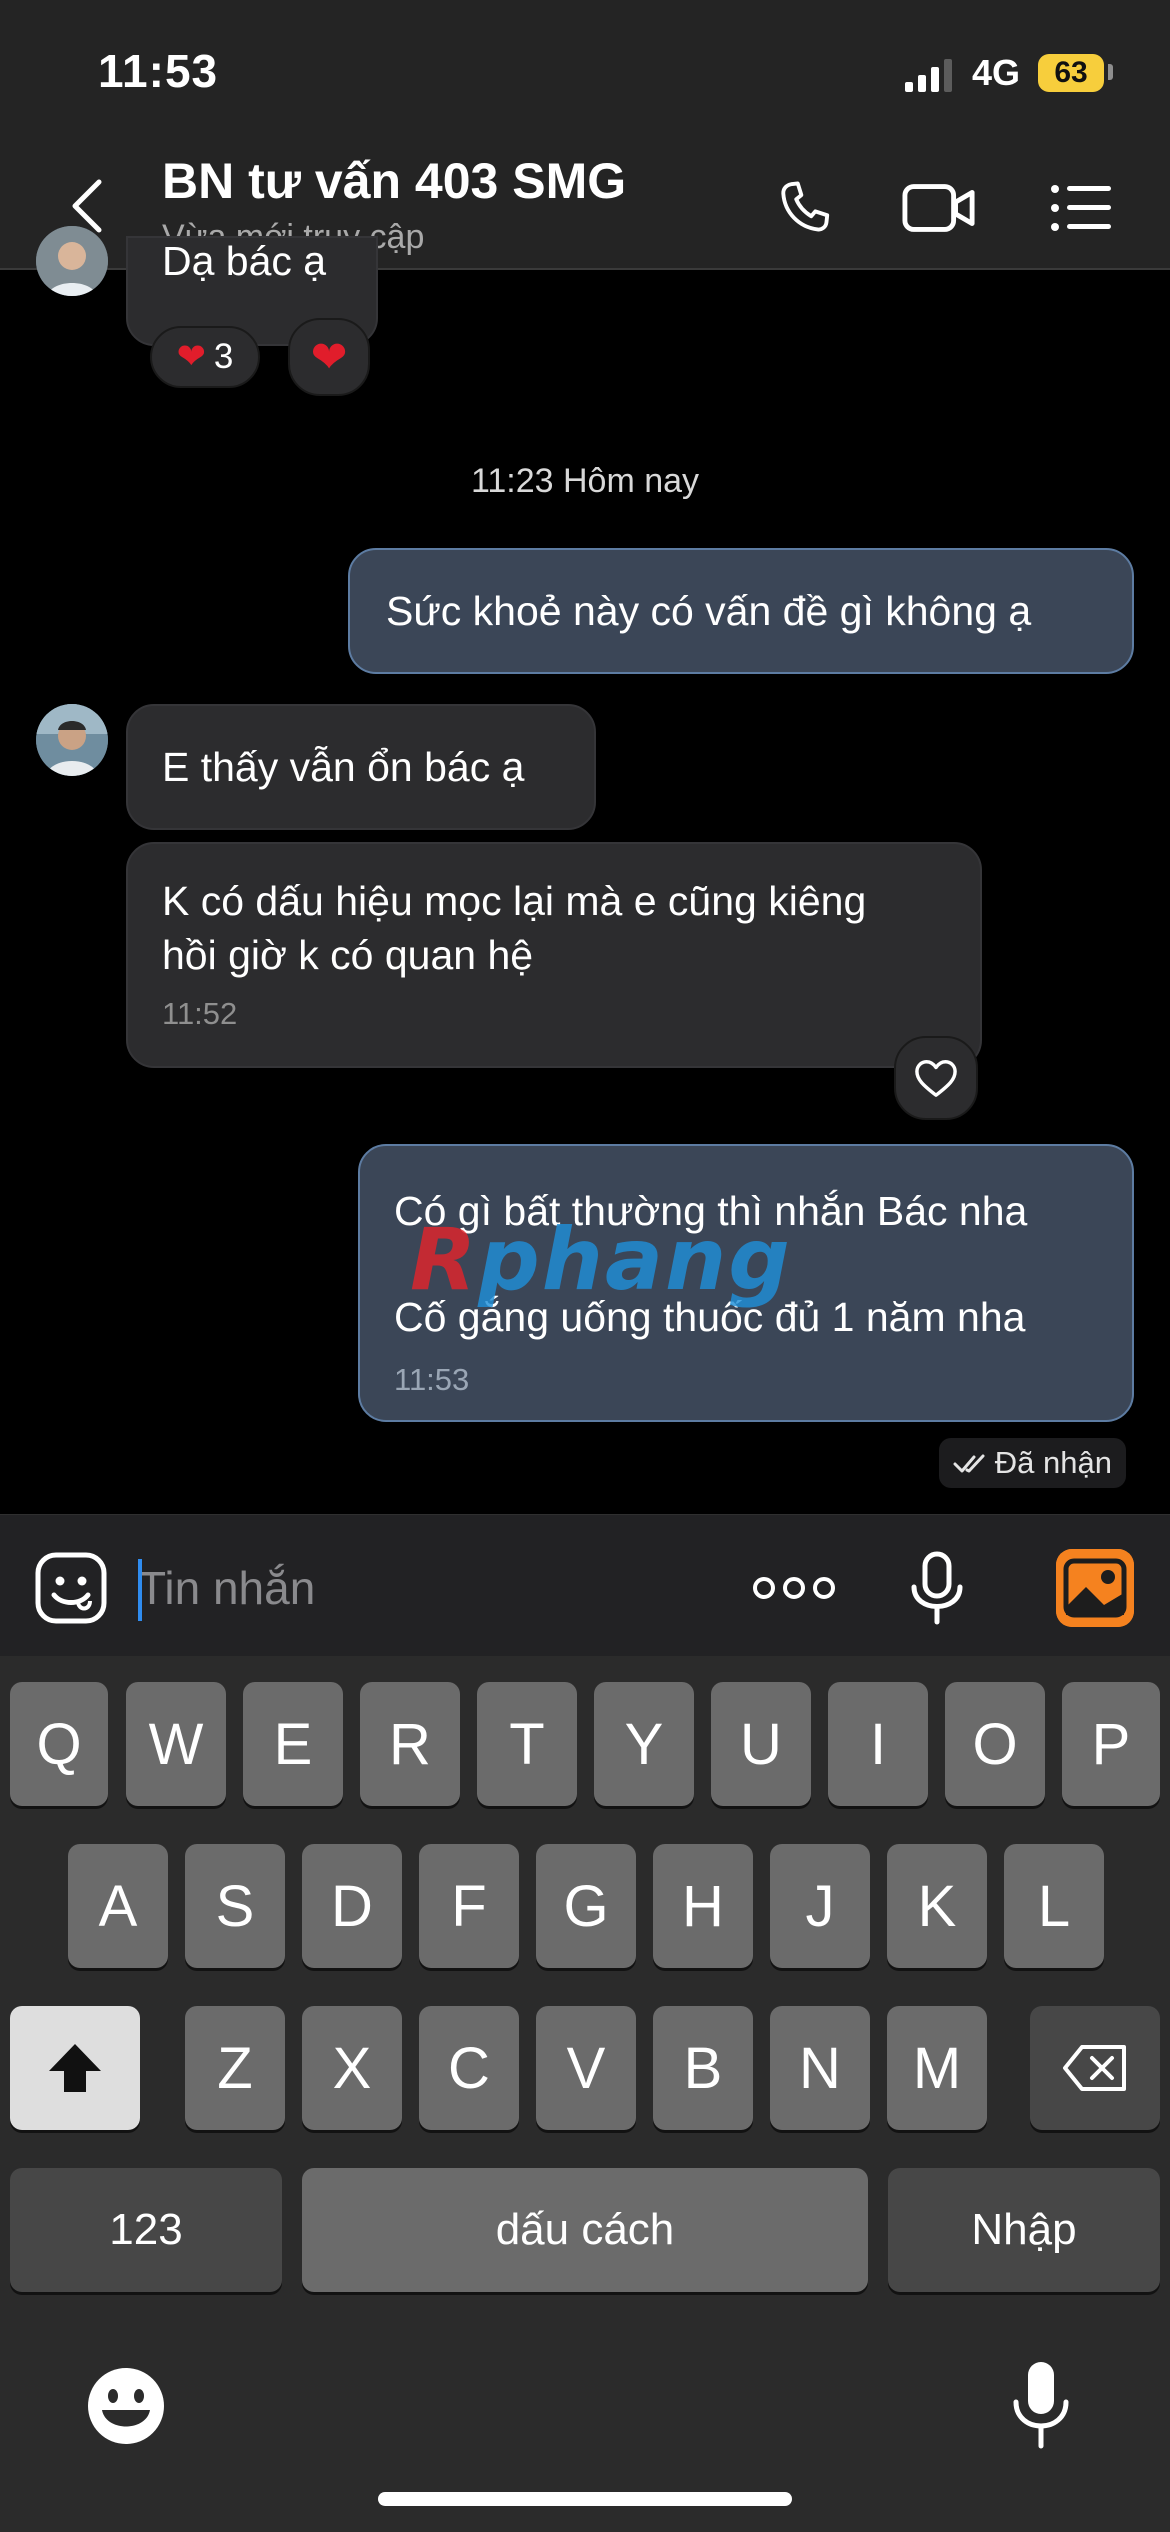  I want to click on message-text-line: hồi giờ k có quan hệ, so click(348, 955).